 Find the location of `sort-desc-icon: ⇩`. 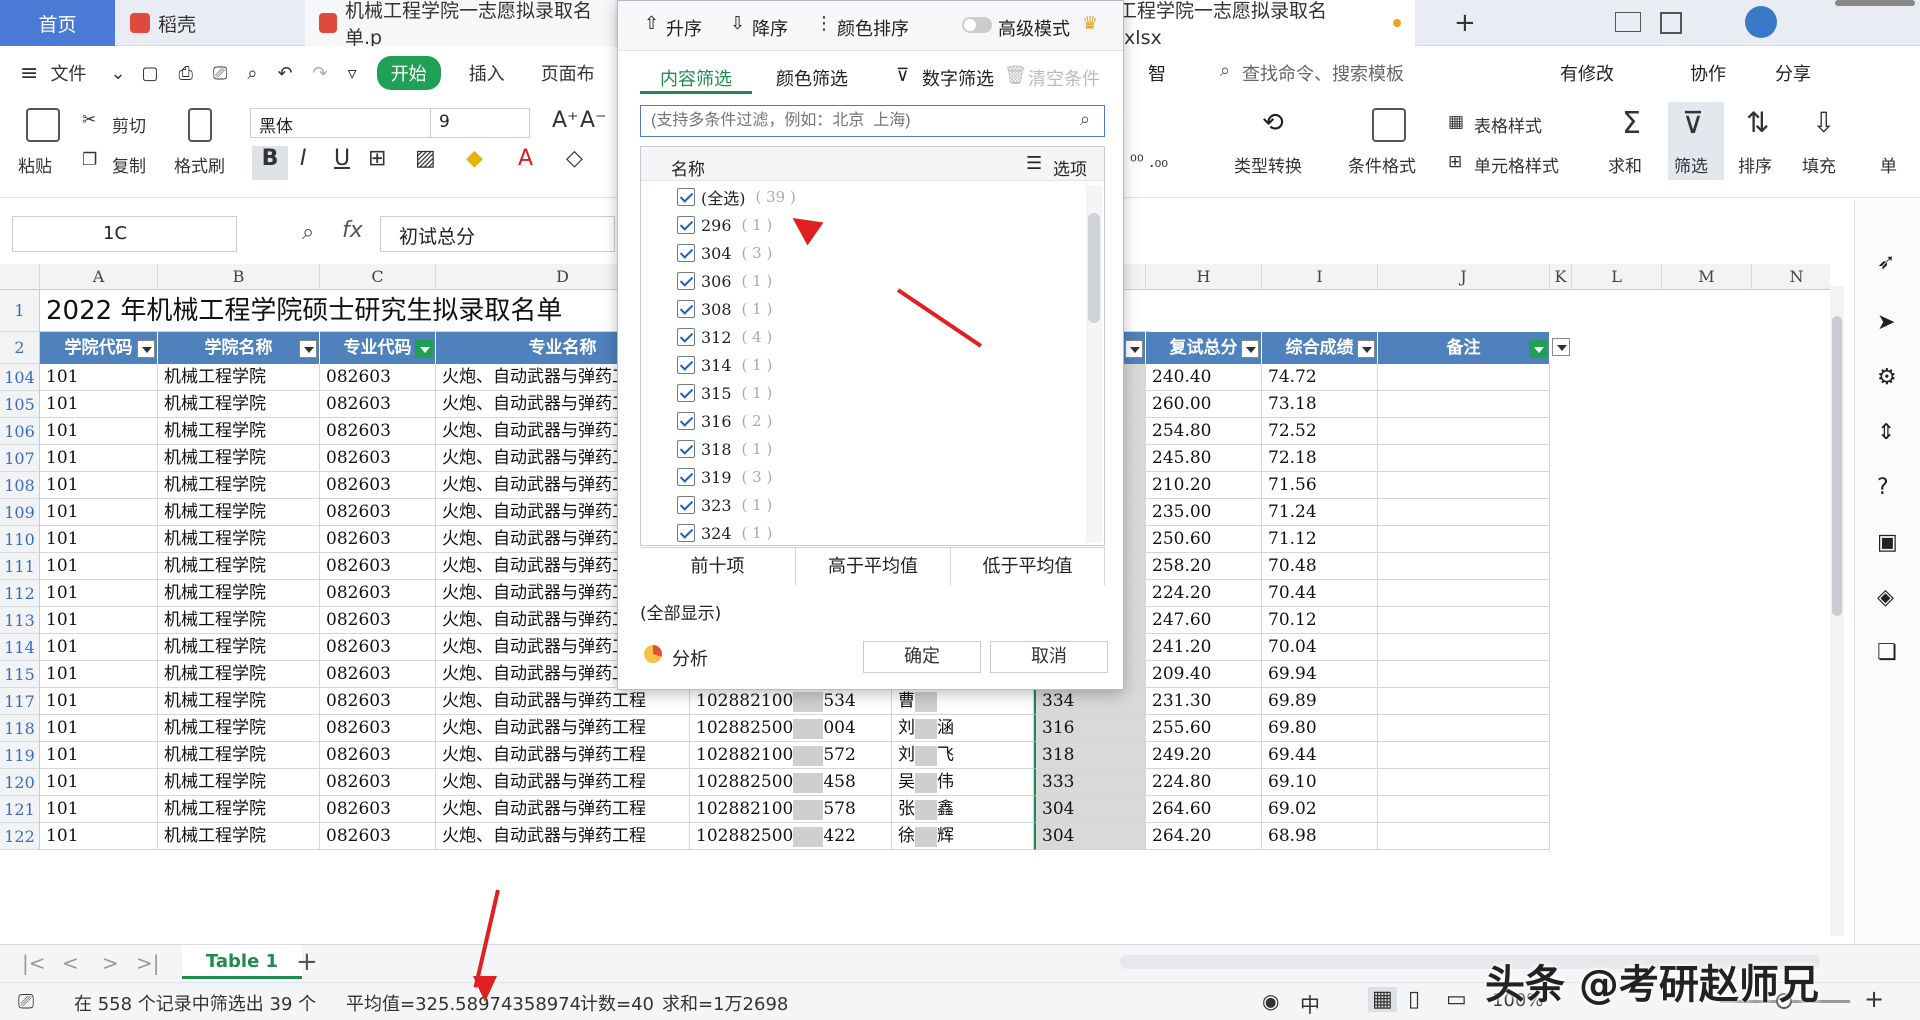

sort-desc-icon: ⇩ is located at coordinates (737, 23).